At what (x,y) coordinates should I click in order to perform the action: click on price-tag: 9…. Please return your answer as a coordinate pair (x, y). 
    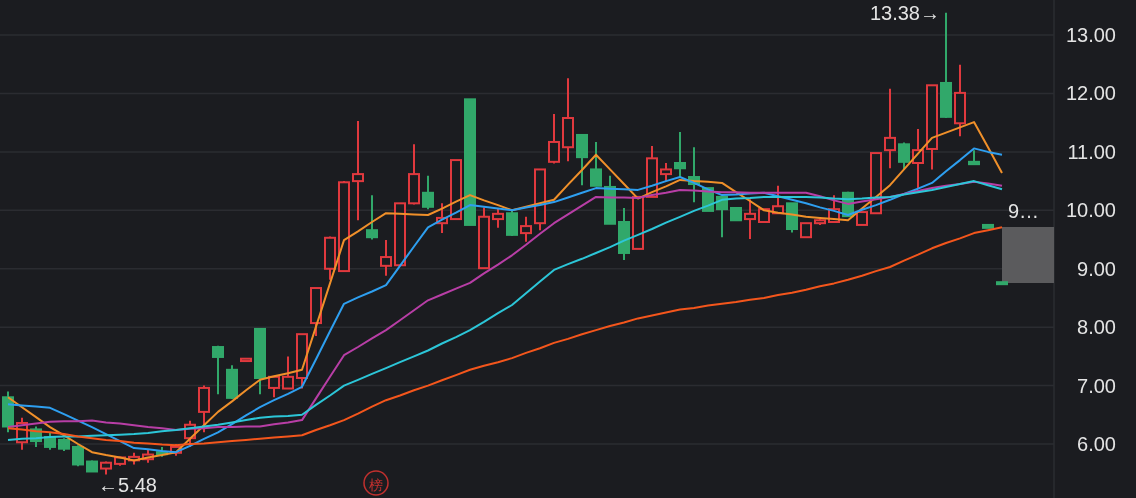
    Looking at the image, I should click on (1024, 211).